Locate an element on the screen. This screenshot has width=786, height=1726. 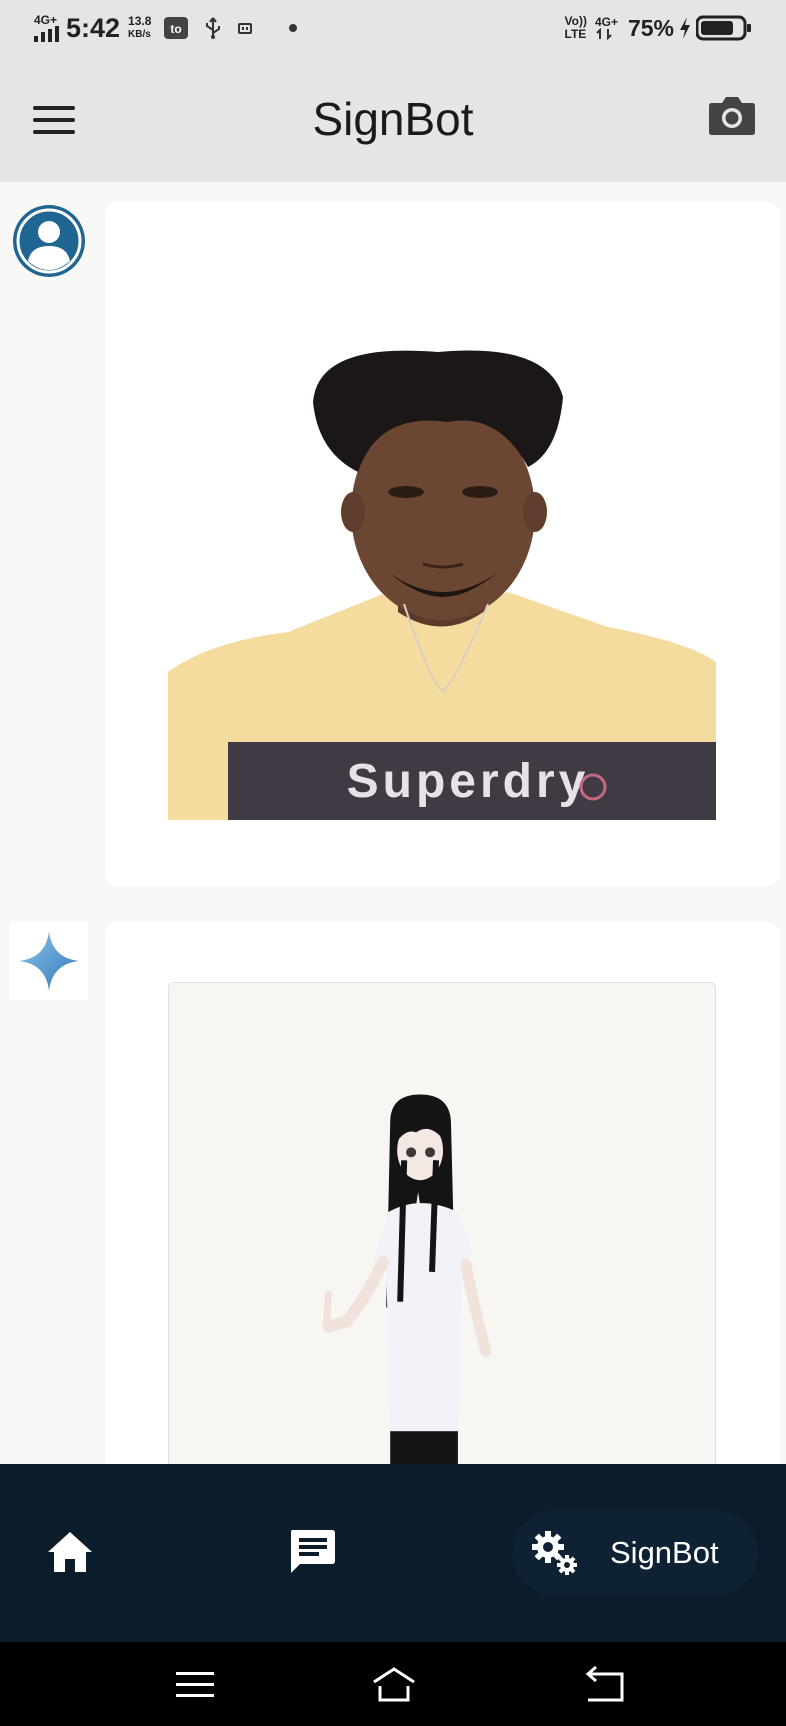
app-bar: SignBot is located at coordinates (393, 119).